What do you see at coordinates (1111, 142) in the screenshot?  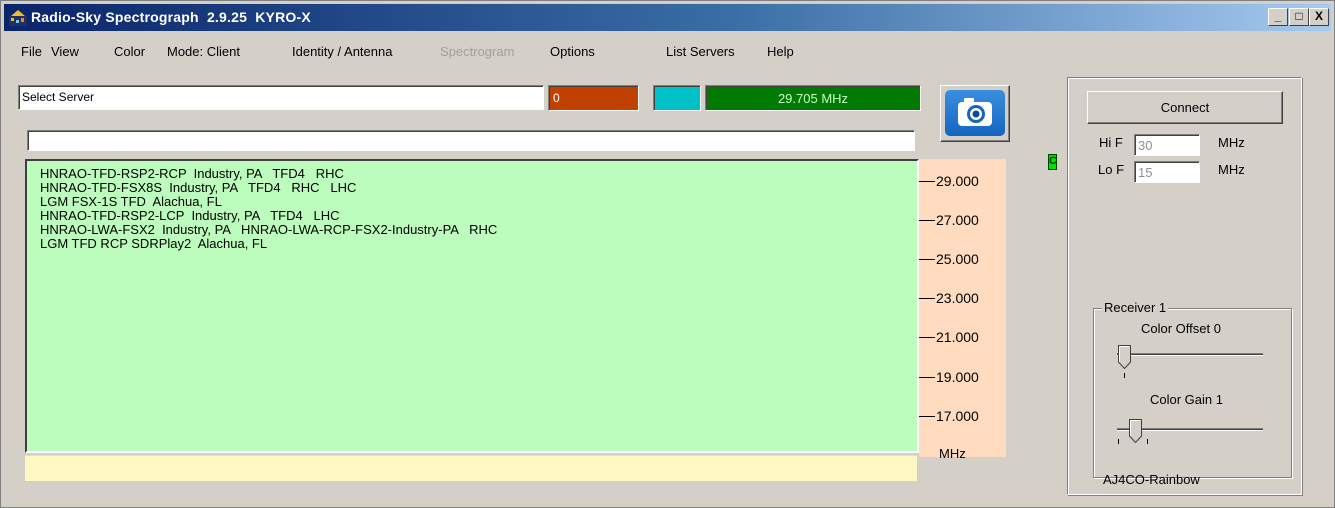 I see `hi-f-label: Hi F` at bounding box center [1111, 142].